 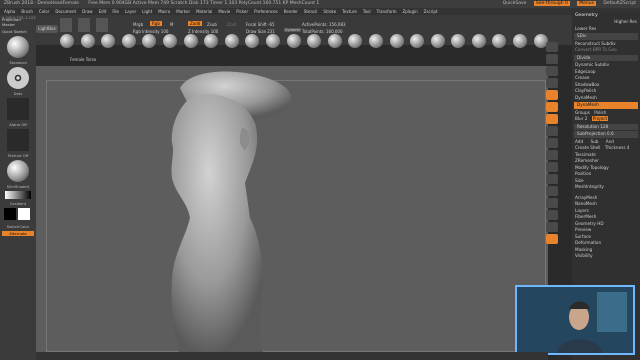 What do you see at coordinates (24, 214) in the screenshot?
I see `secondary-color-swatch` at bounding box center [24, 214].